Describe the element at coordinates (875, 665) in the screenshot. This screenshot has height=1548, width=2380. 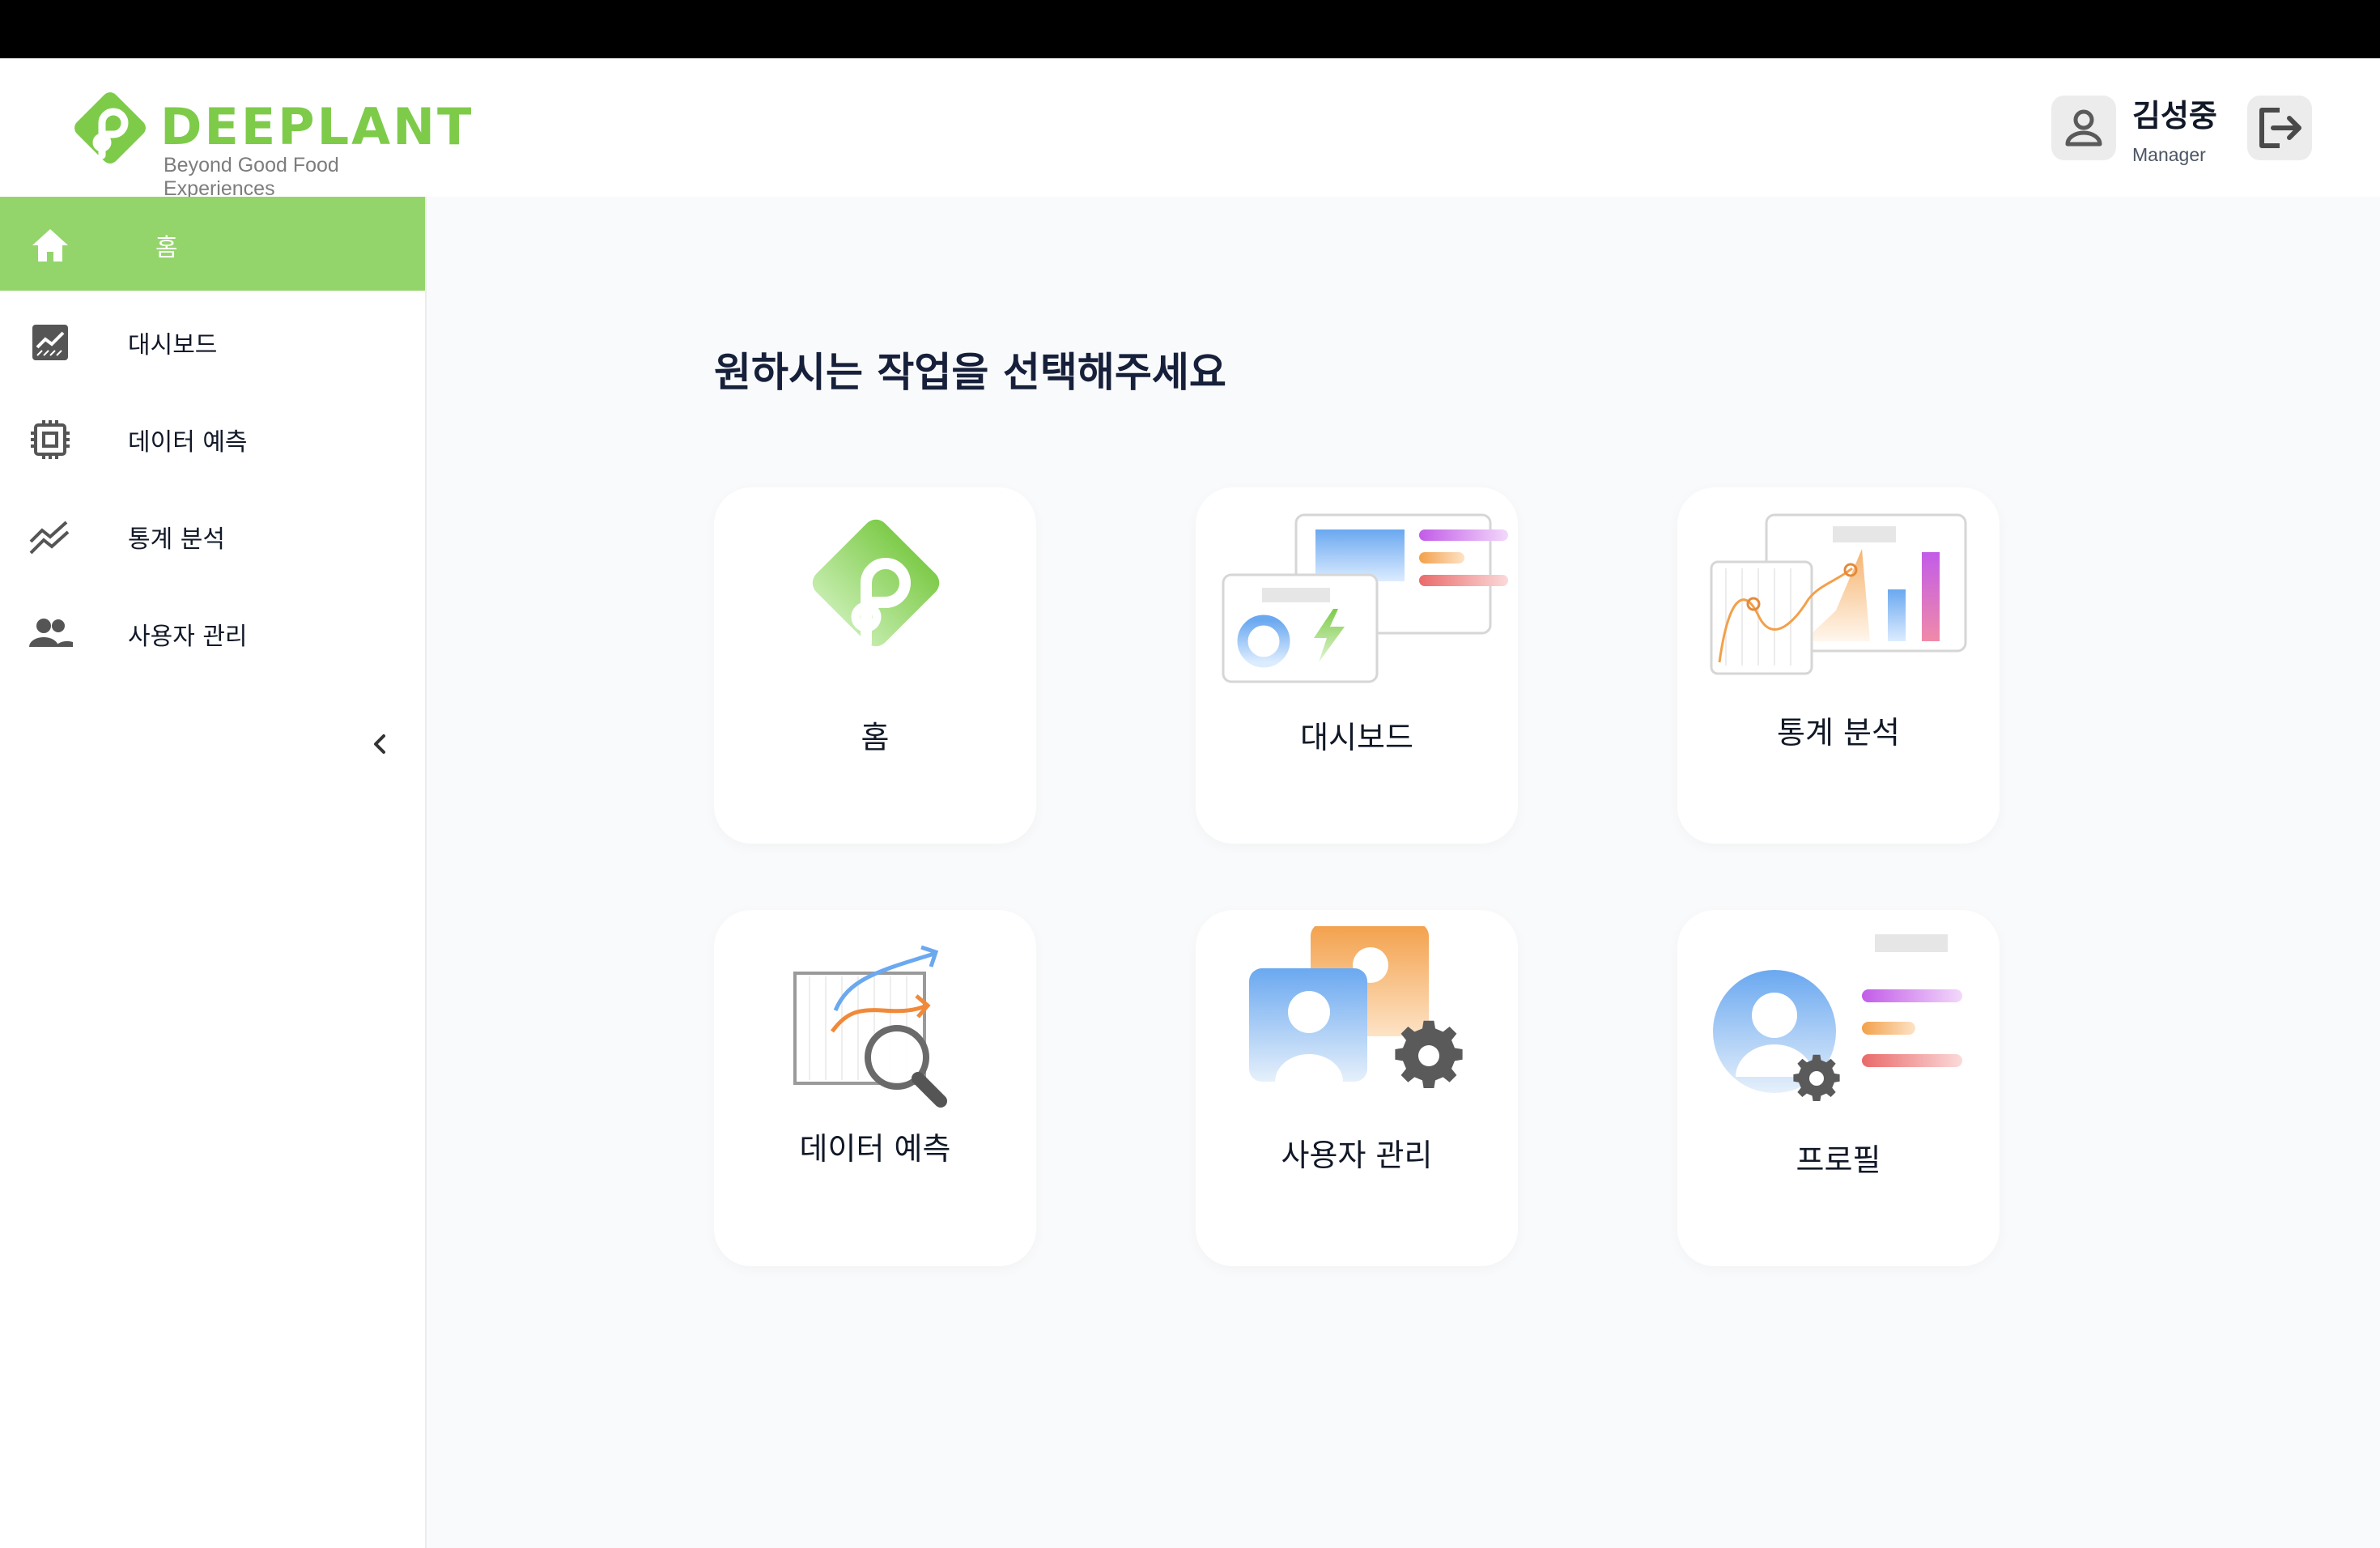
I see `card-home: 홈` at that location.